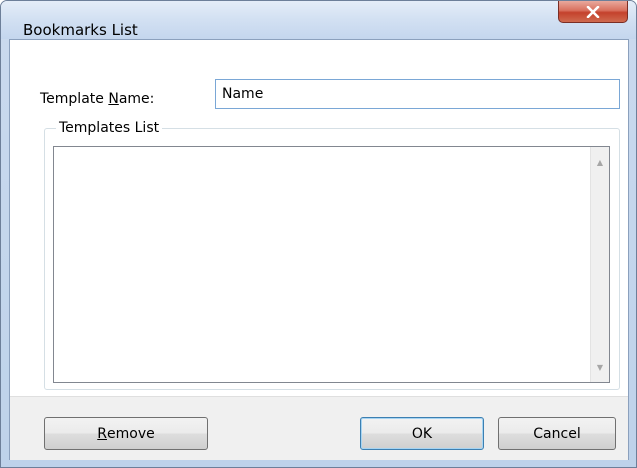 This screenshot has height=468, width=637. I want to click on templates-list-legend: Templates List, so click(109, 128).